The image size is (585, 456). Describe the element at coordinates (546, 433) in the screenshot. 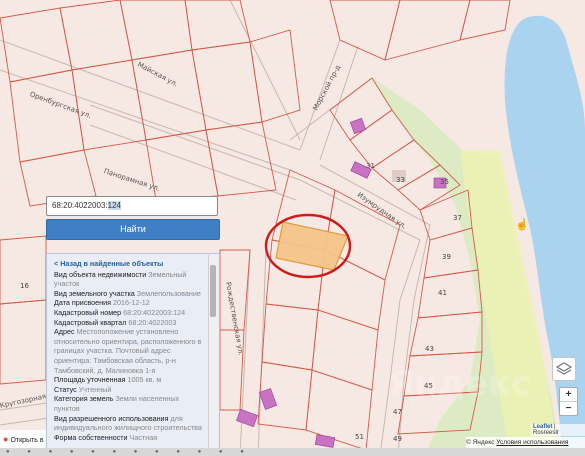

I see `rosreestr-label: Rosreestr` at that location.